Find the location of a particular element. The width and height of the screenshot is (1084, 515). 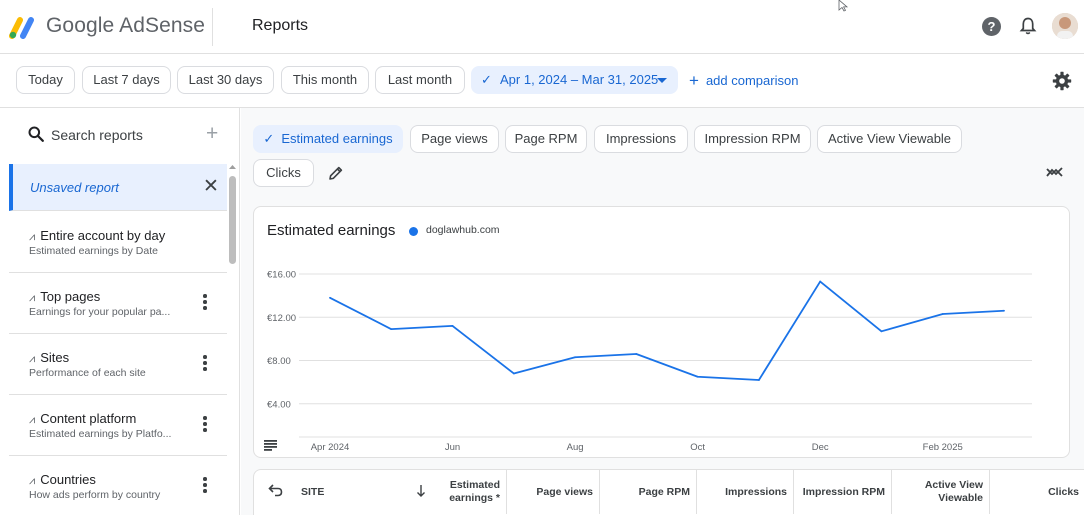

plus-icon: + is located at coordinates (694, 80).